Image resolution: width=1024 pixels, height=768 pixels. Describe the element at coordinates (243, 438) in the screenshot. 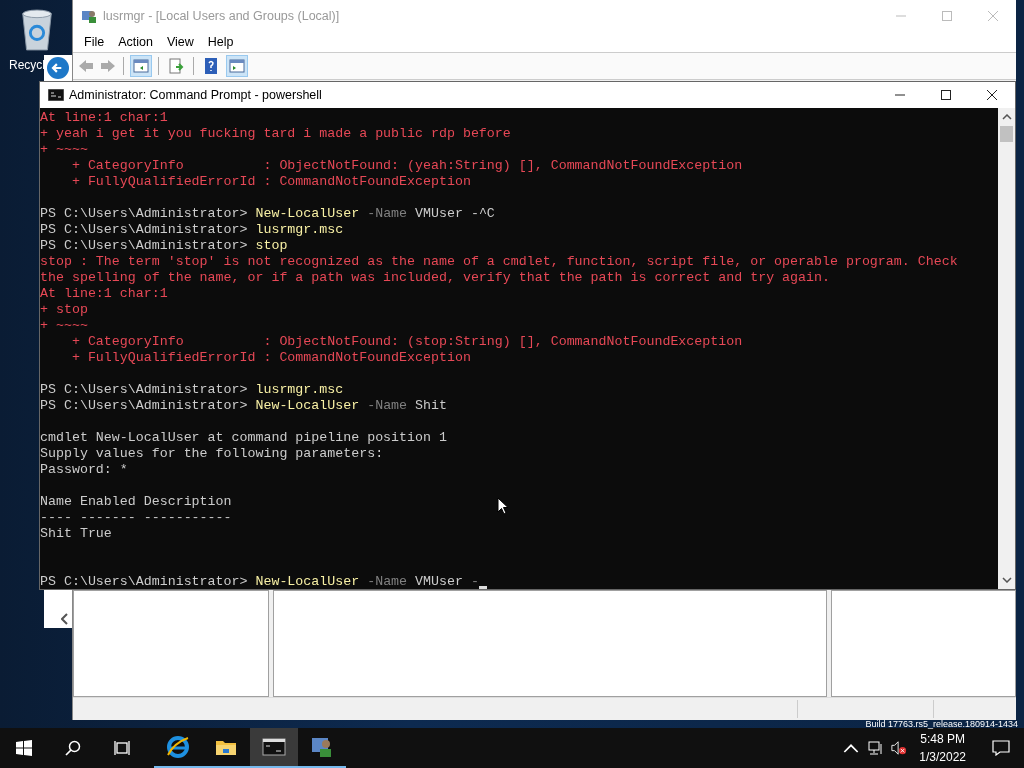

I see `console-line: cmdlet New-LocalUser at command pipeline position 1` at that location.